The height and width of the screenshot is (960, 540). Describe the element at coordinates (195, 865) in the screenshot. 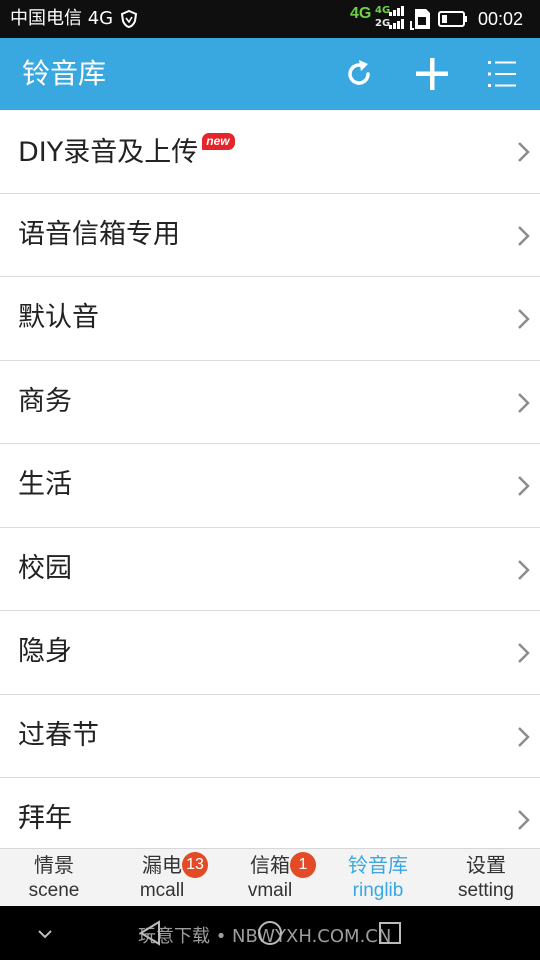

I see `missed-call-count-badge: 13` at that location.